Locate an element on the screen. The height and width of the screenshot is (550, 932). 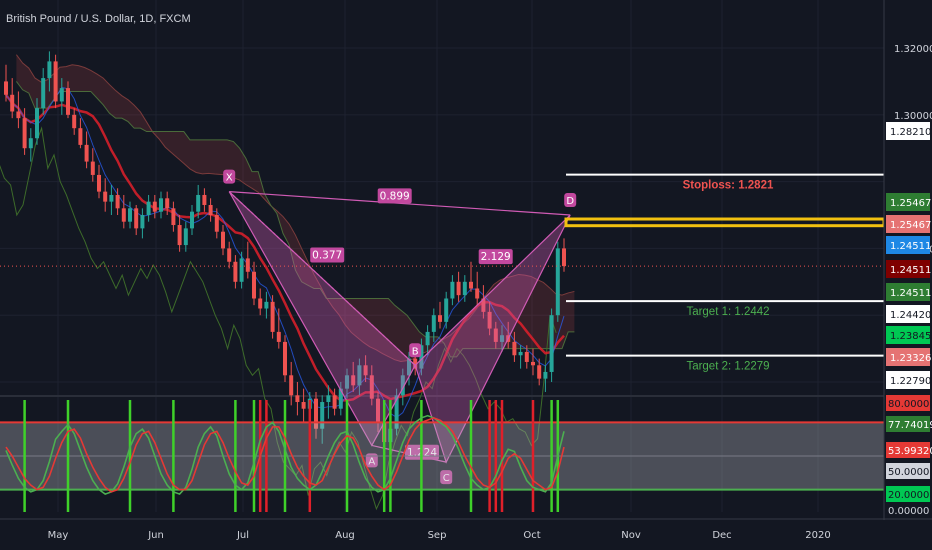
pattern-ratio-label: 2.129 is located at coordinates (496, 257).